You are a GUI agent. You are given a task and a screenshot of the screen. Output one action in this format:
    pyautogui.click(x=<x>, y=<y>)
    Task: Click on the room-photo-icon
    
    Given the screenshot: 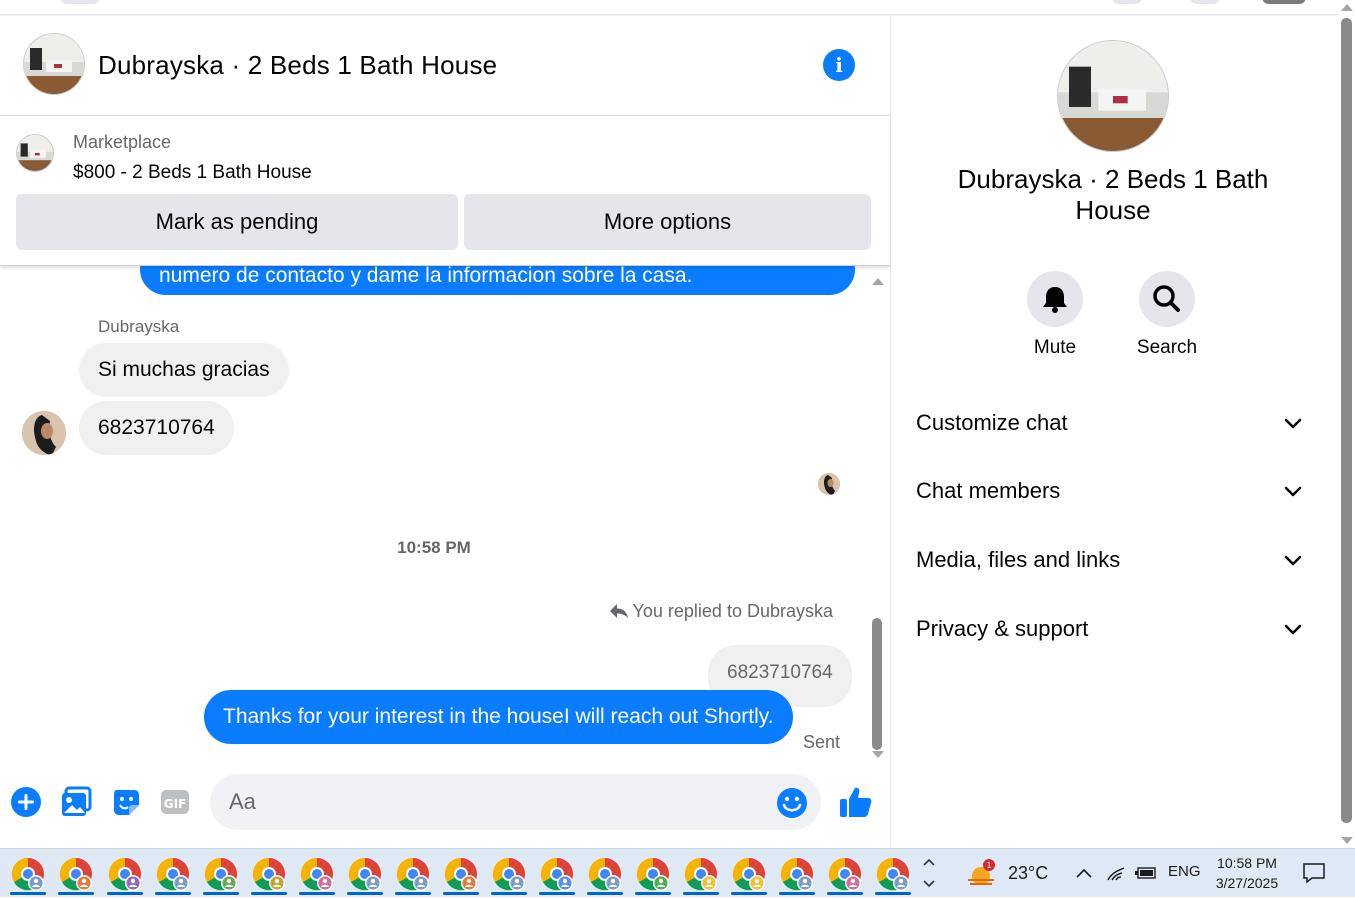 What is the action you would take?
    pyautogui.click(x=1113, y=96)
    